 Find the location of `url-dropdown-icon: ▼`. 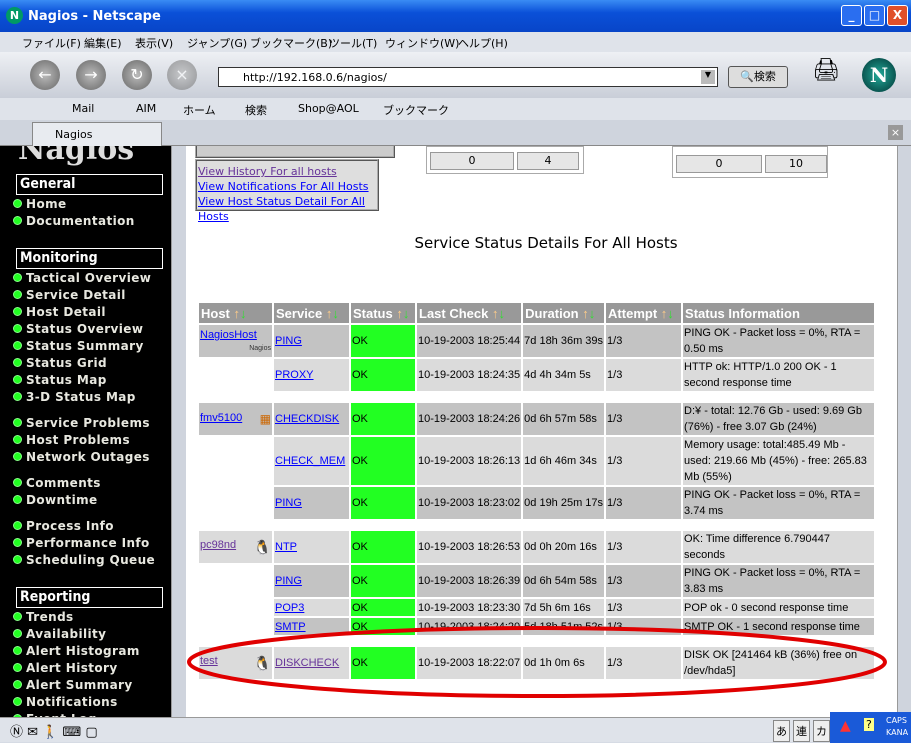

url-dropdown-icon: ▼ is located at coordinates (708, 77).